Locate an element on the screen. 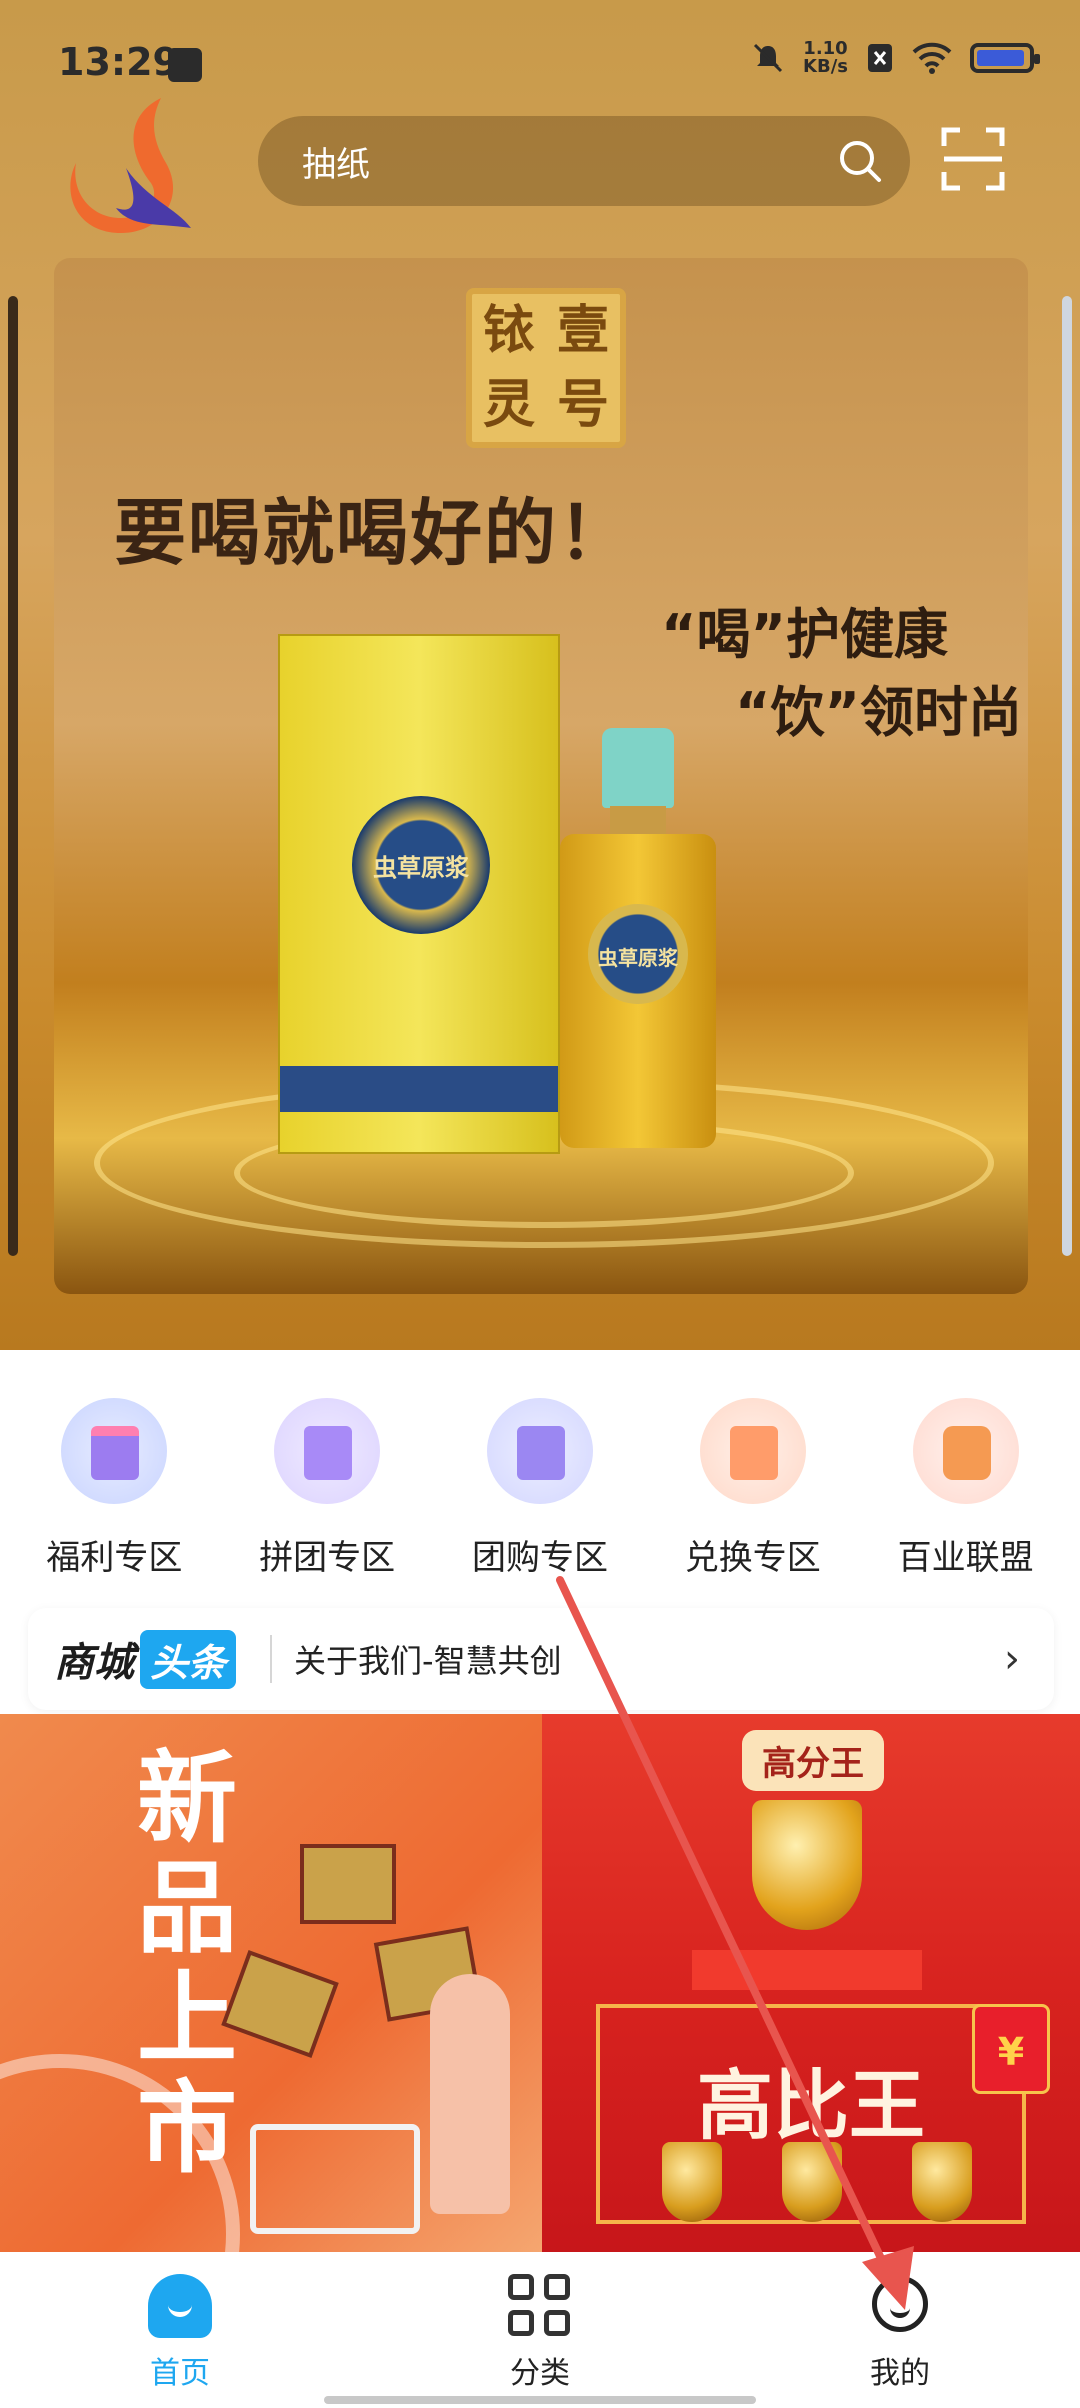 The width and height of the screenshot is (1080, 2408). category-label: 团购专区 is located at coordinates (539, 1558).